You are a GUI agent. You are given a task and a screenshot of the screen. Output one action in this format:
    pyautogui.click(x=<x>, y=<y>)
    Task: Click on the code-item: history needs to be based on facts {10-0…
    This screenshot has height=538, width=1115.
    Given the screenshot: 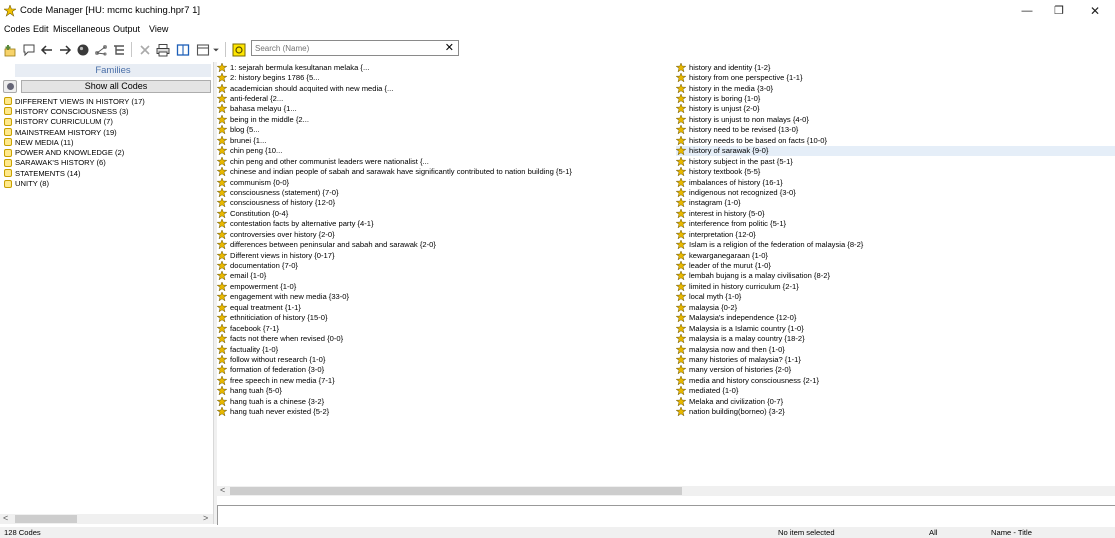 What is the action you would take?
    pyautogui.click(x=895, y=140)
    